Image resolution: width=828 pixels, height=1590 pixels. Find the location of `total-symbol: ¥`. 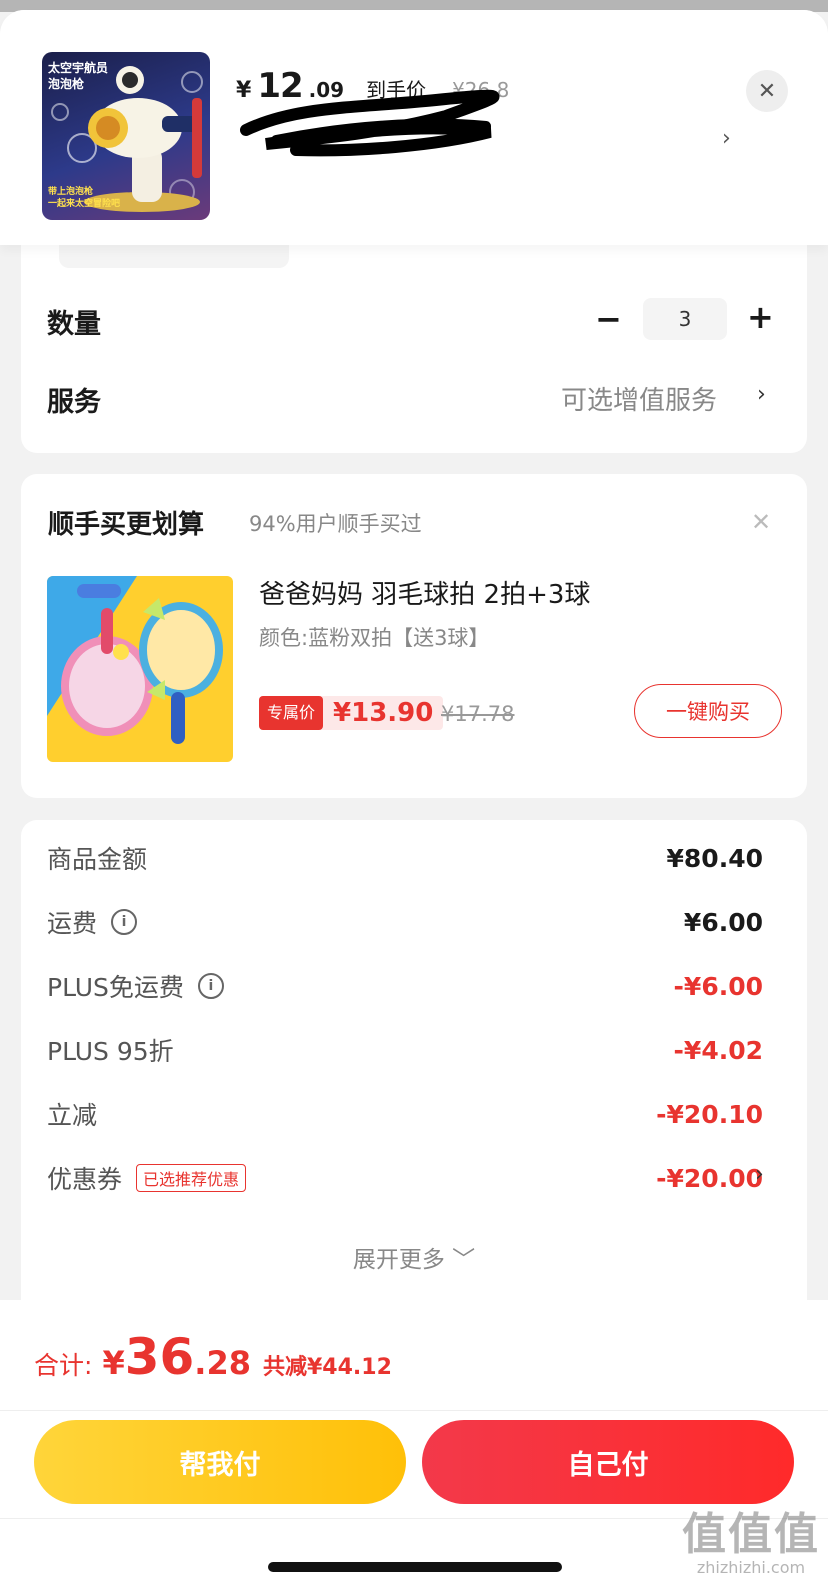

total-symbol: ¥ is located at coordinates (113, 1363).